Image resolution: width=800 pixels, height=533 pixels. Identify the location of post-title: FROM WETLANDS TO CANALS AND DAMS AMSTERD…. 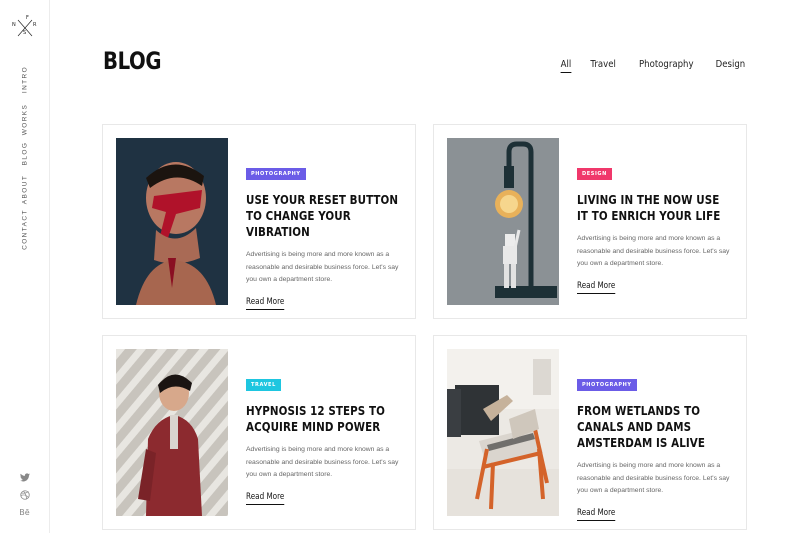
(654, 427).